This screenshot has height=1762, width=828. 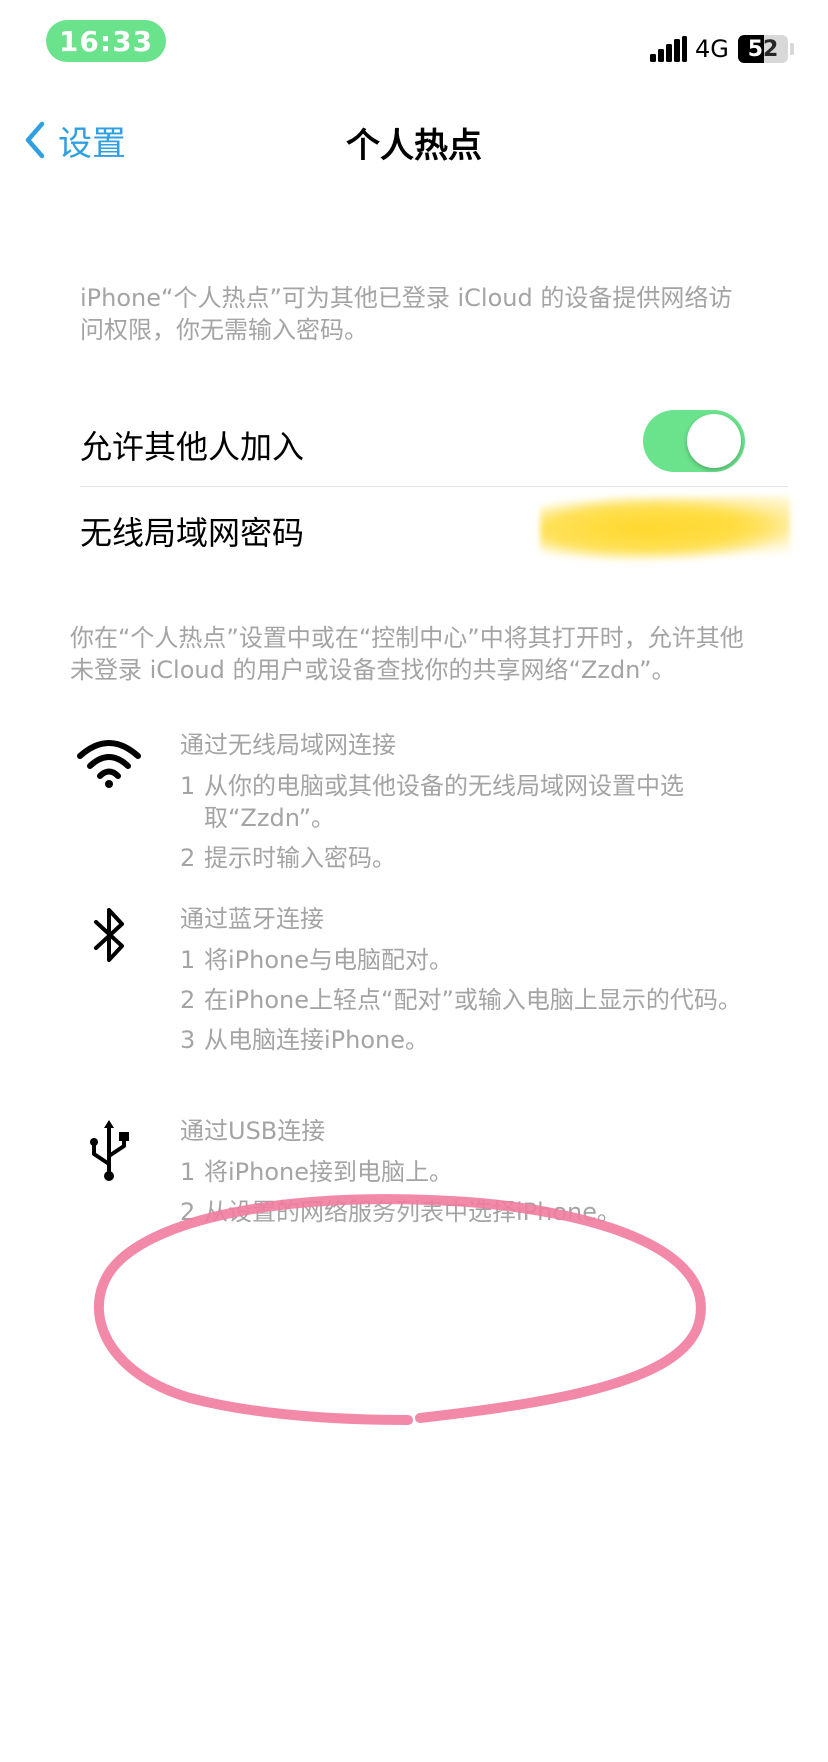 What do you see at coordinates (413, 1212) in the screenshot?
I see `step-text: 从设置的网络服务列表中选择iPhone。` at bounding box center [413, 1212].